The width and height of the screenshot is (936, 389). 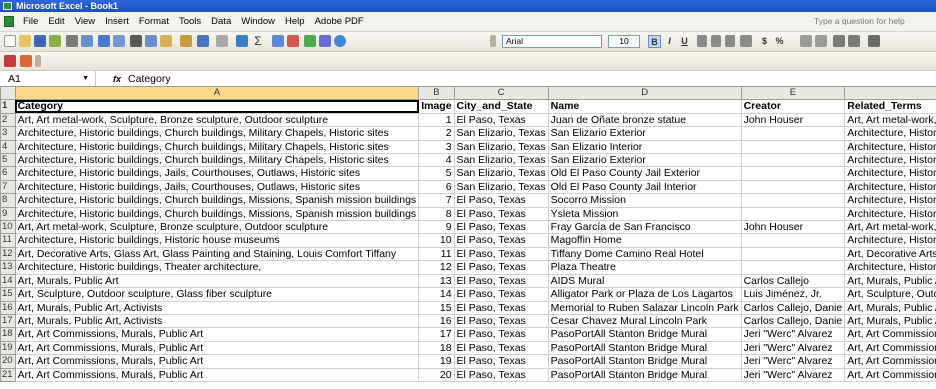 What do you see at coordinates (340, 41) in the screenshot?
I see `help-icon` at bounding box center [340, 41].